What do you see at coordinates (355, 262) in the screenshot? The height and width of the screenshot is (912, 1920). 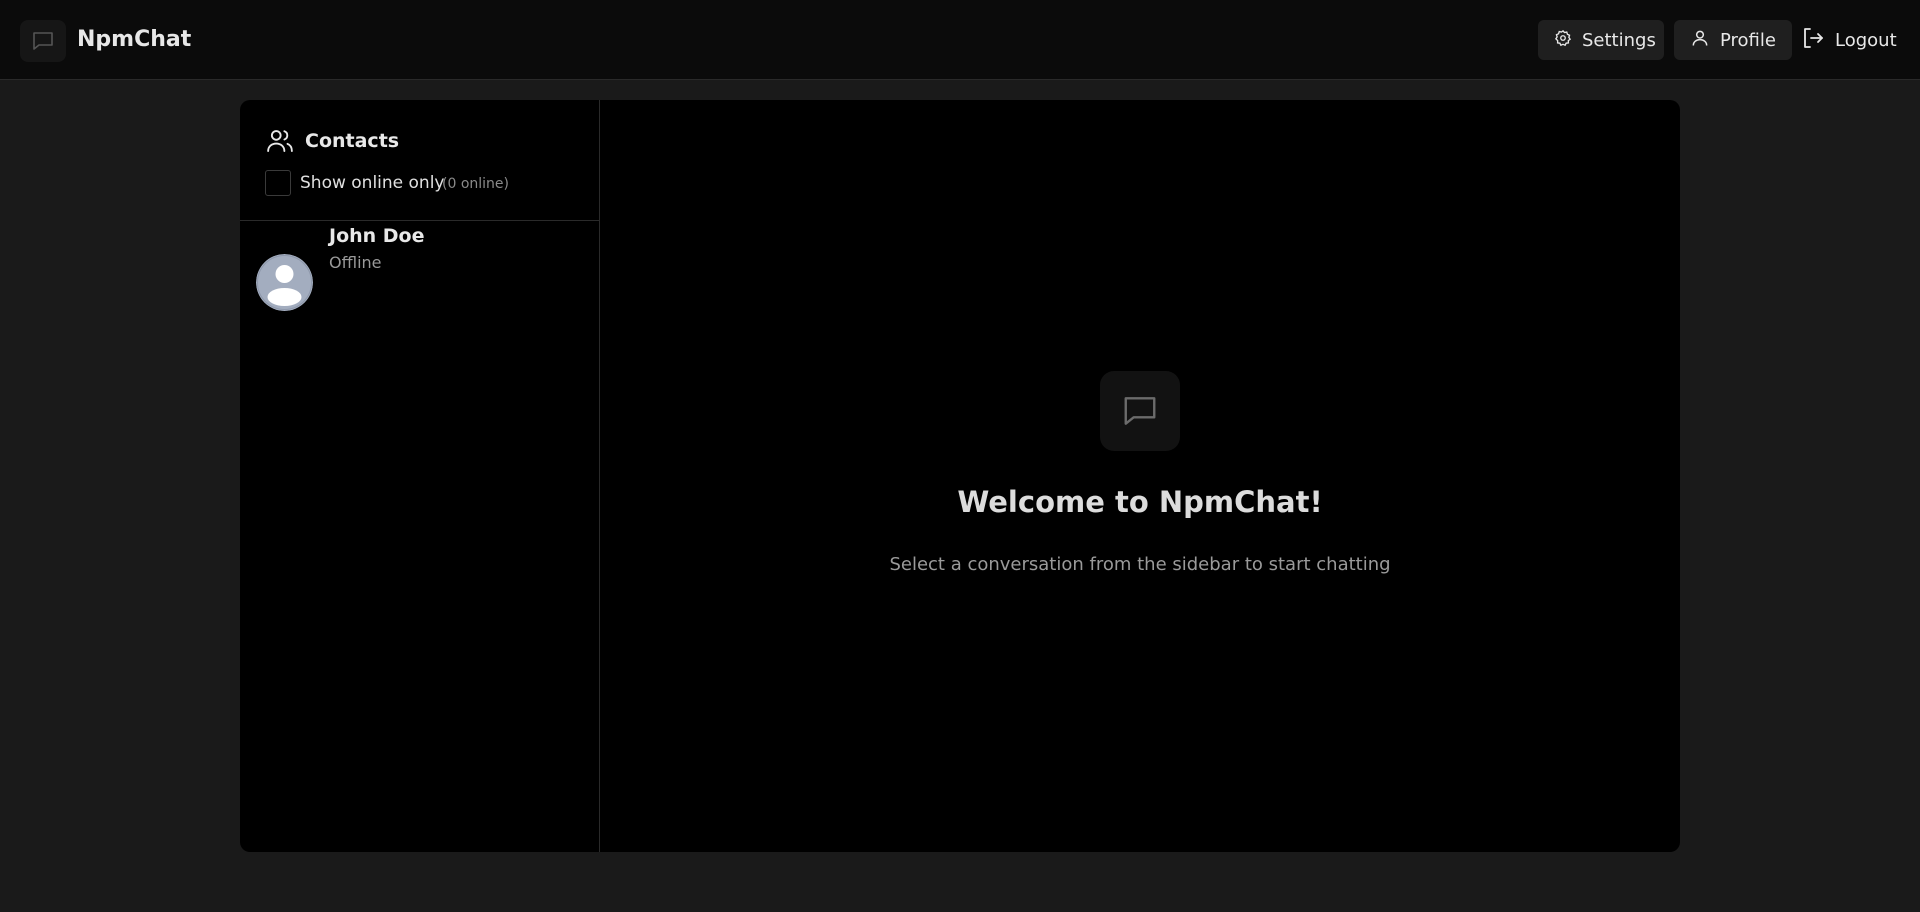 I see `contact-status: Offline` at bounding box center [355, 262].